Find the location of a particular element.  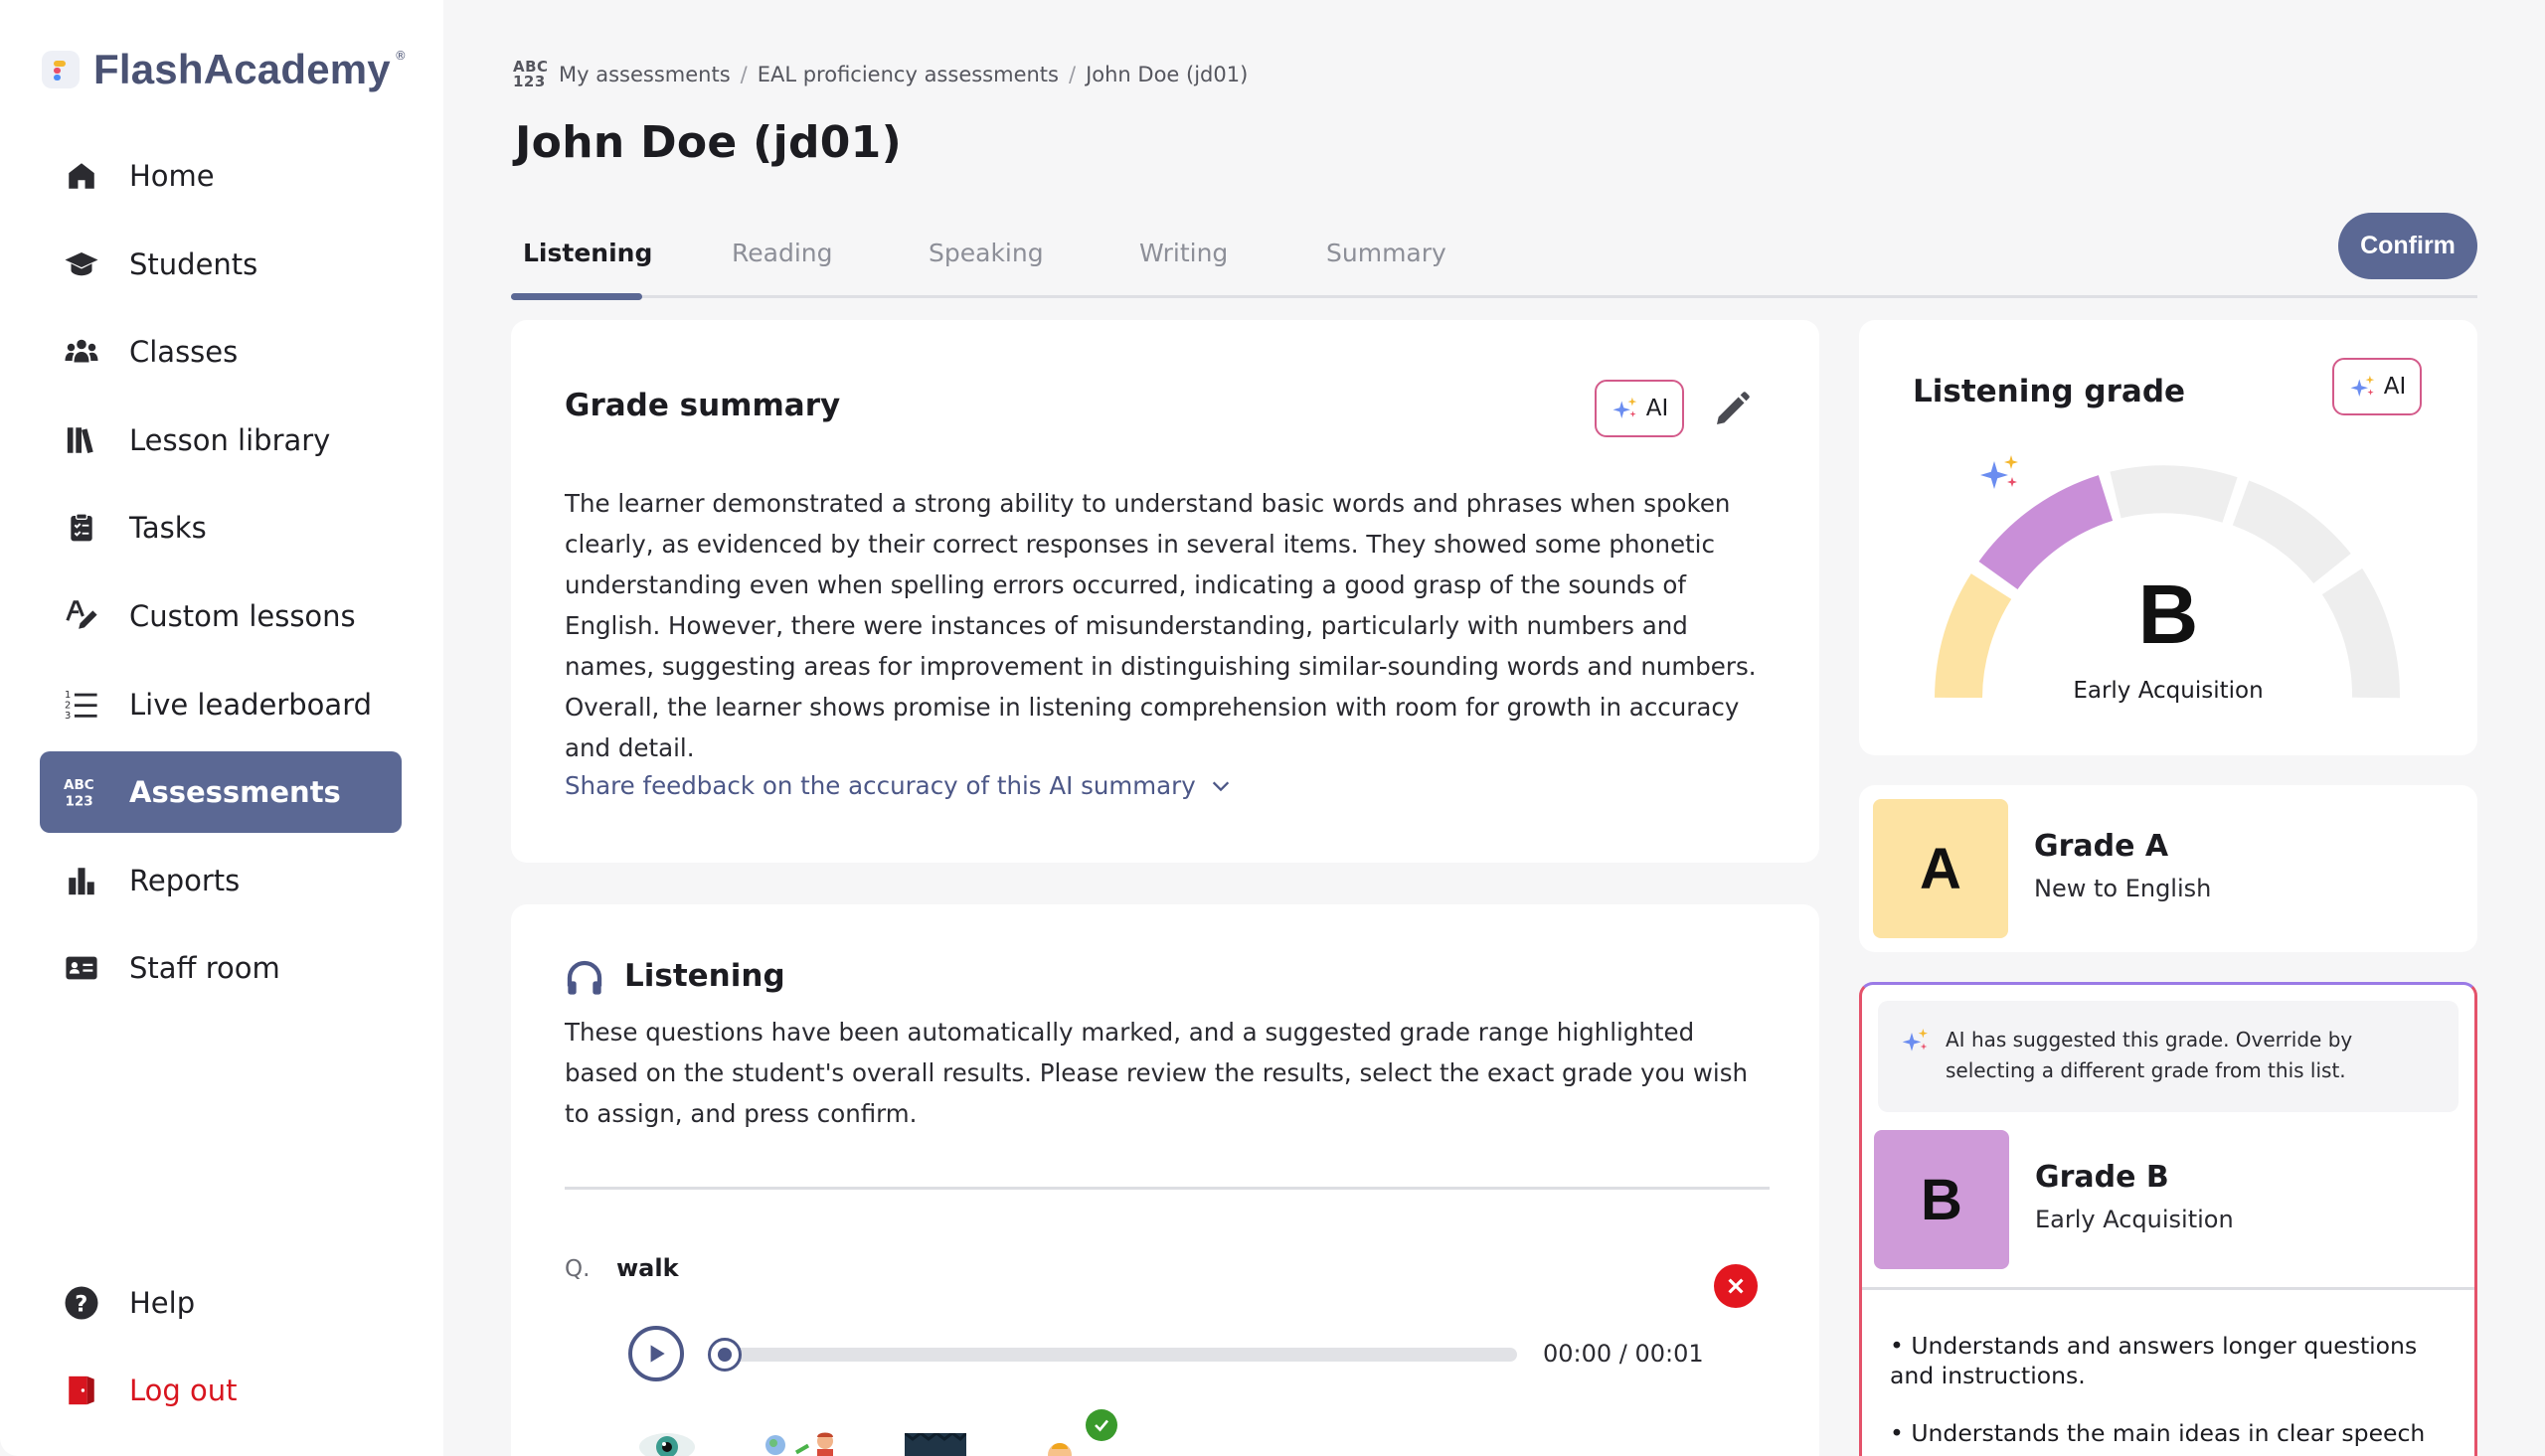

grade-a-name: Grade A is located at coordinates (2101, 846).